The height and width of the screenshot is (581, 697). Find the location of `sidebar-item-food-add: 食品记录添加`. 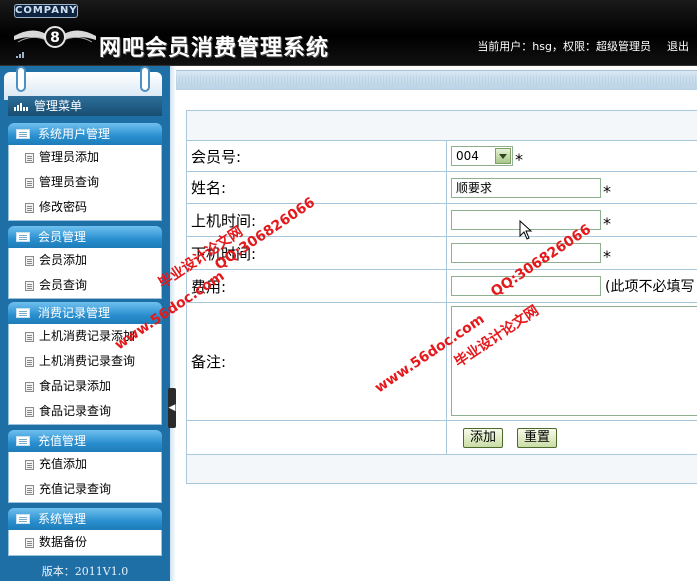

sidebar-item-food-add: 食品记录添加 is located at coordinates (85, 386).